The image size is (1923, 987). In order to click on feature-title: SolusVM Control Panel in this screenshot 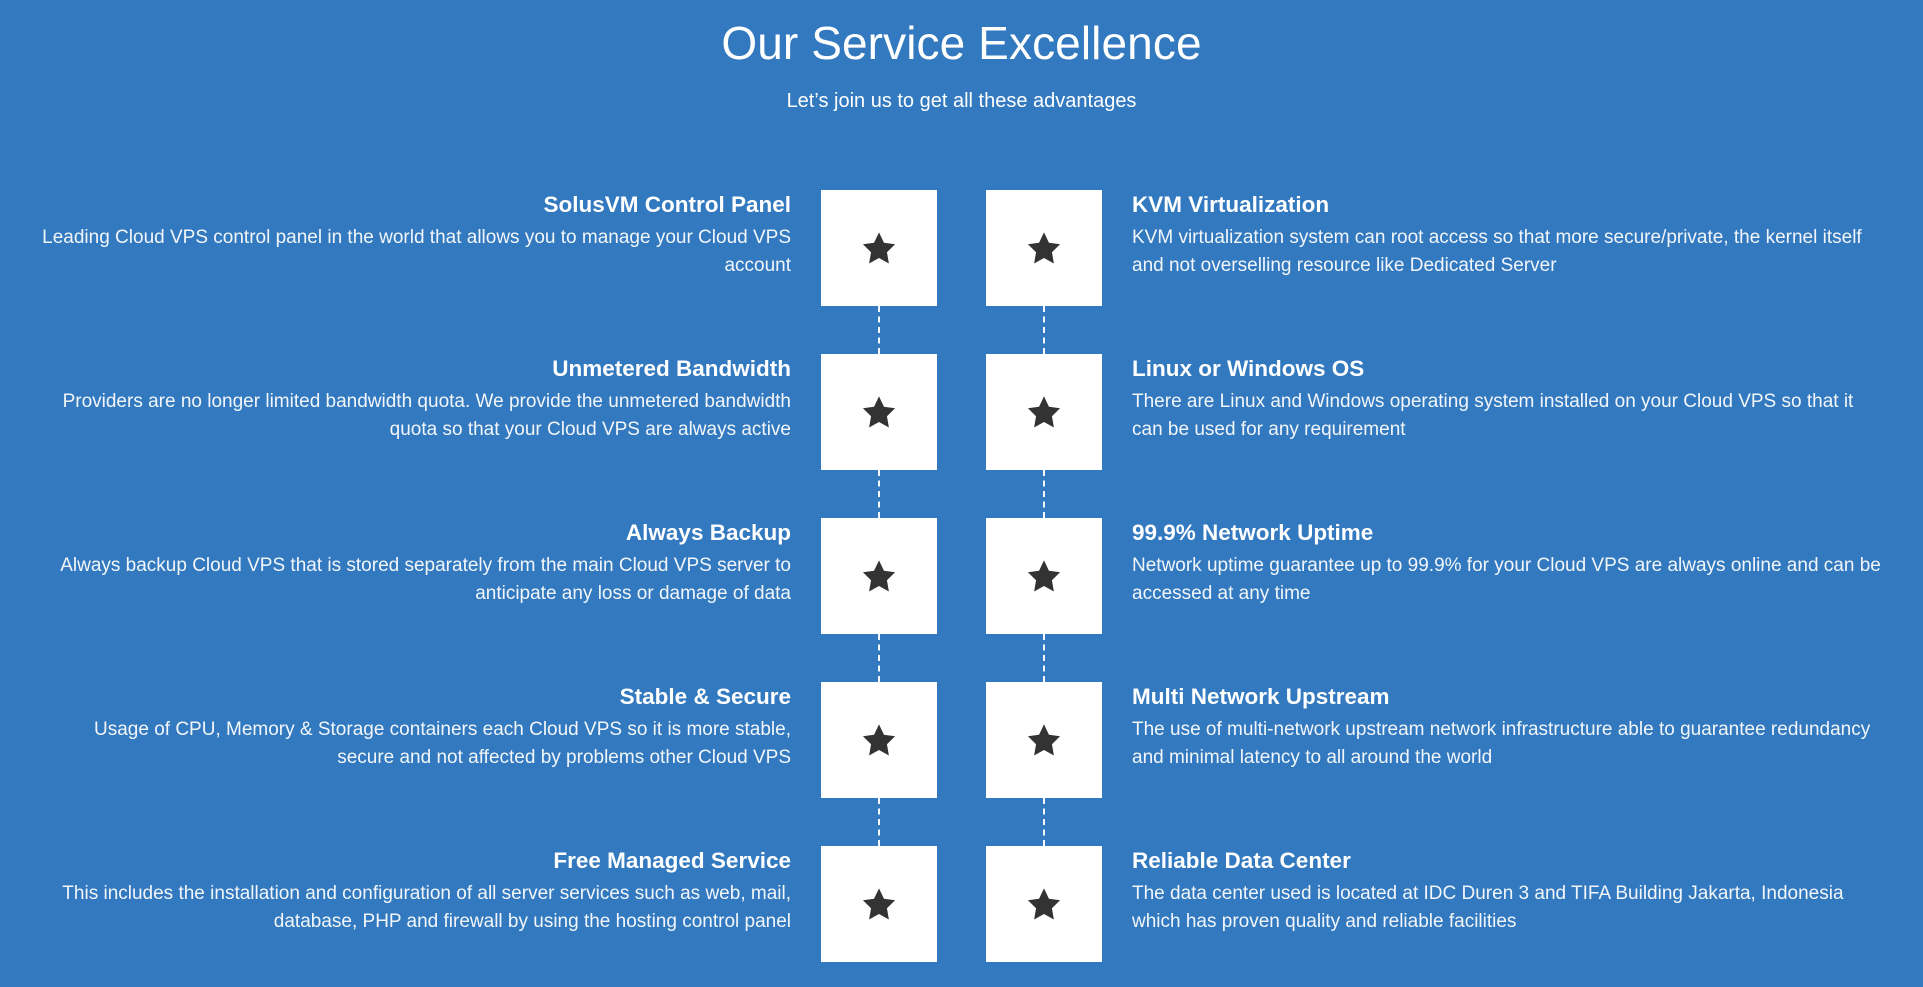, I will do `click(667, 204)`.